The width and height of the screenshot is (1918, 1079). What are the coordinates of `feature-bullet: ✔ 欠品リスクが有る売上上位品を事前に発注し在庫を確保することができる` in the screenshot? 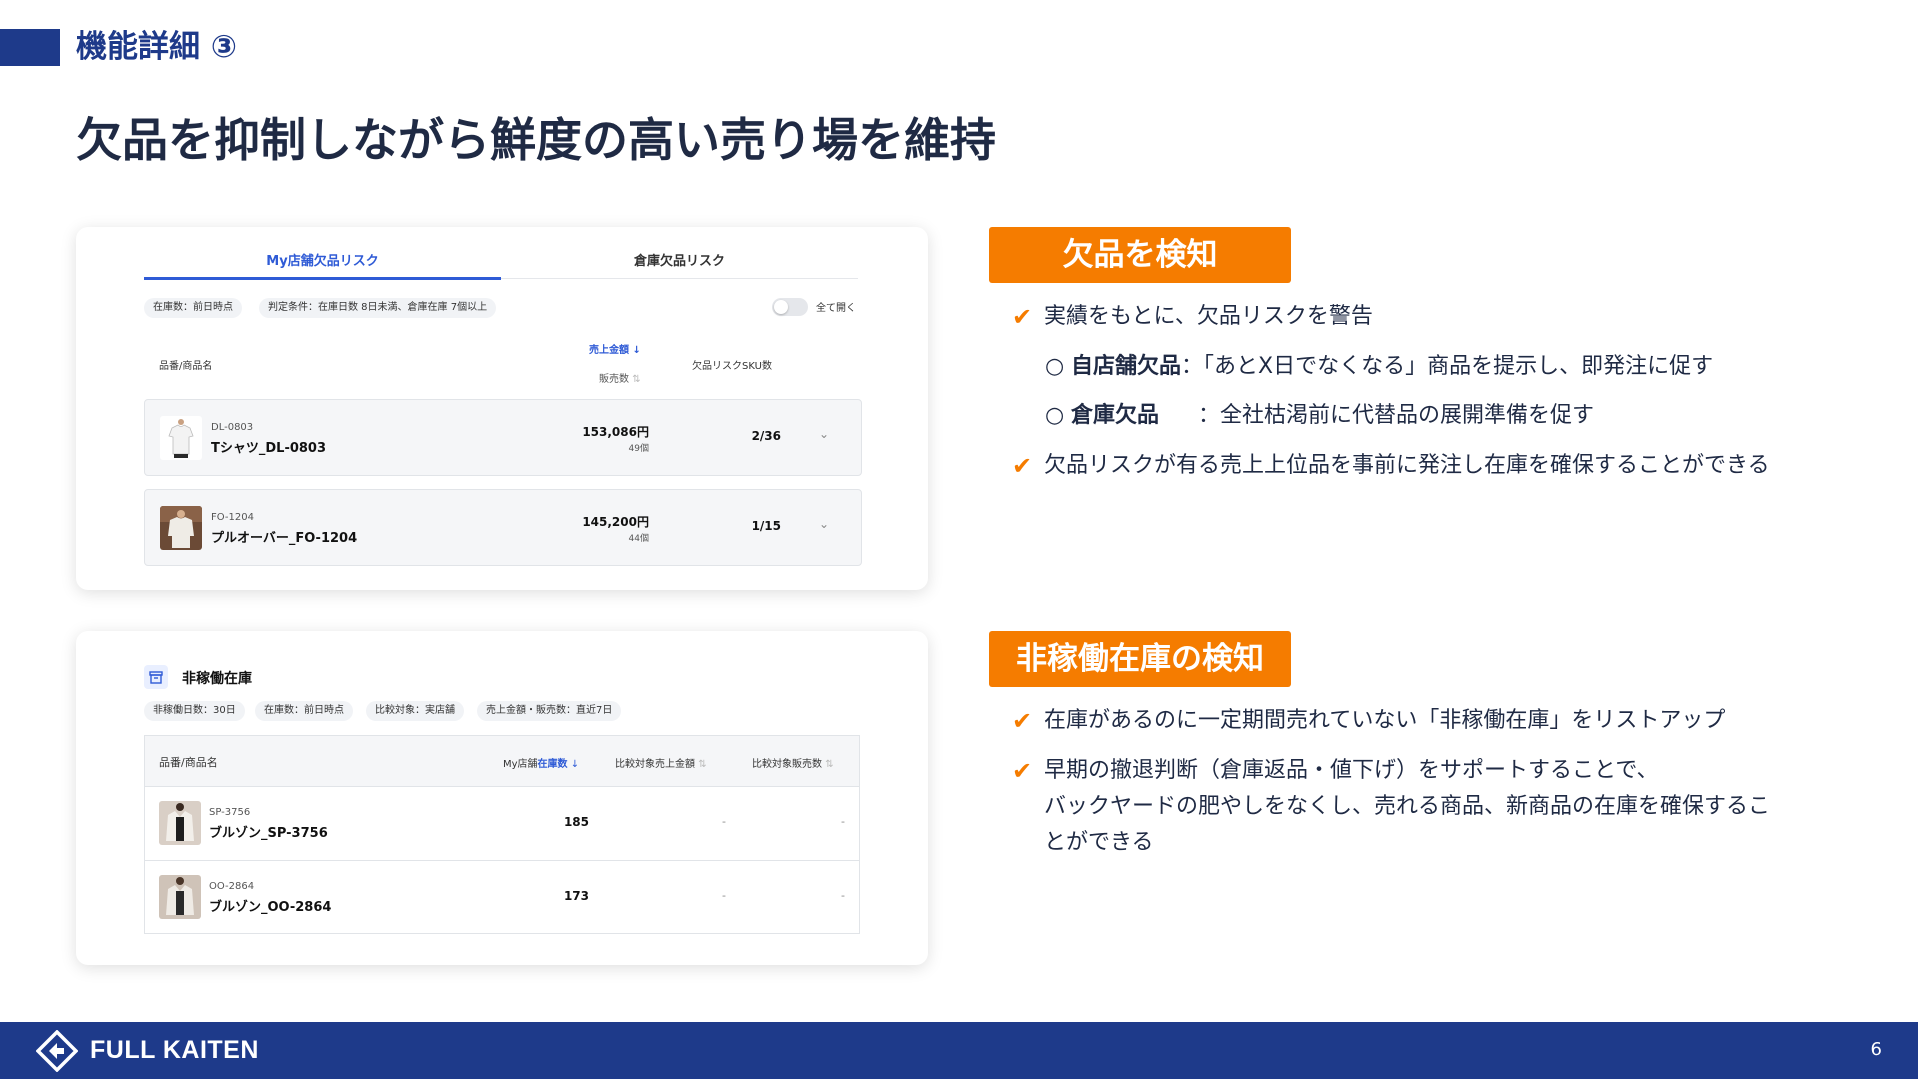 It's located at (1457, 466).